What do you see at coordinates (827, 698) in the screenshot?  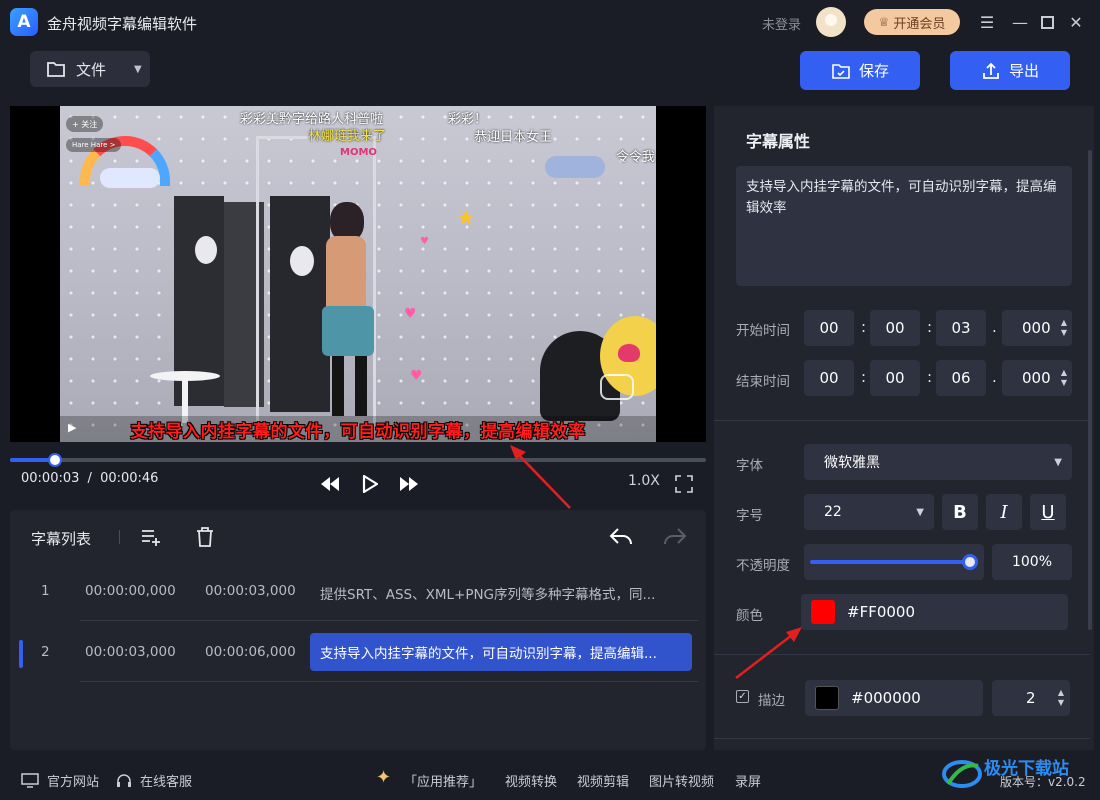 I see `stroke-color-swatch` at bounding box center [827, 698].